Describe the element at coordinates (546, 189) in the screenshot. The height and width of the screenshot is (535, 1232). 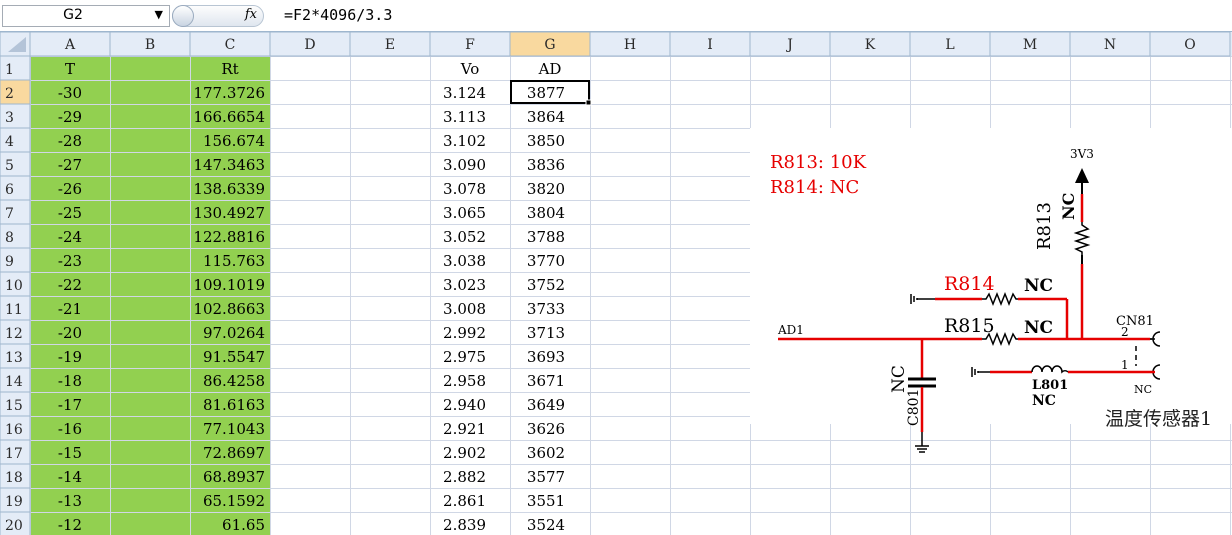
I see `cell-ad: 3820` at that location.